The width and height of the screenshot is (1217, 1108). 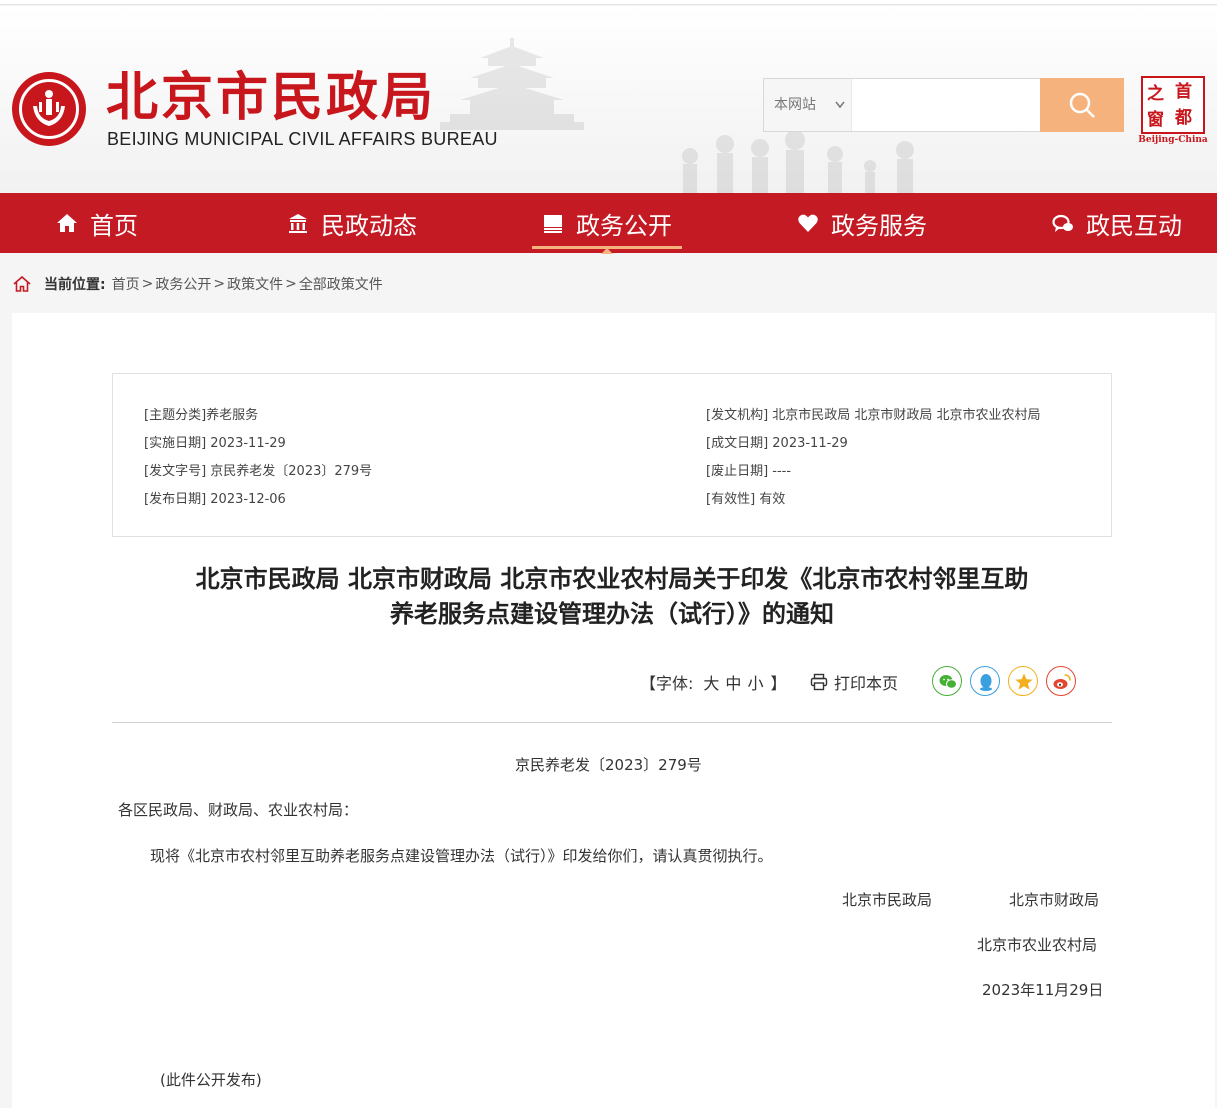 What do you see at coordinates (215, 499) in the screenshot?
I see `meta-publish-date: [发布日期] 2023-12-06` at bounding box center [215, 499].